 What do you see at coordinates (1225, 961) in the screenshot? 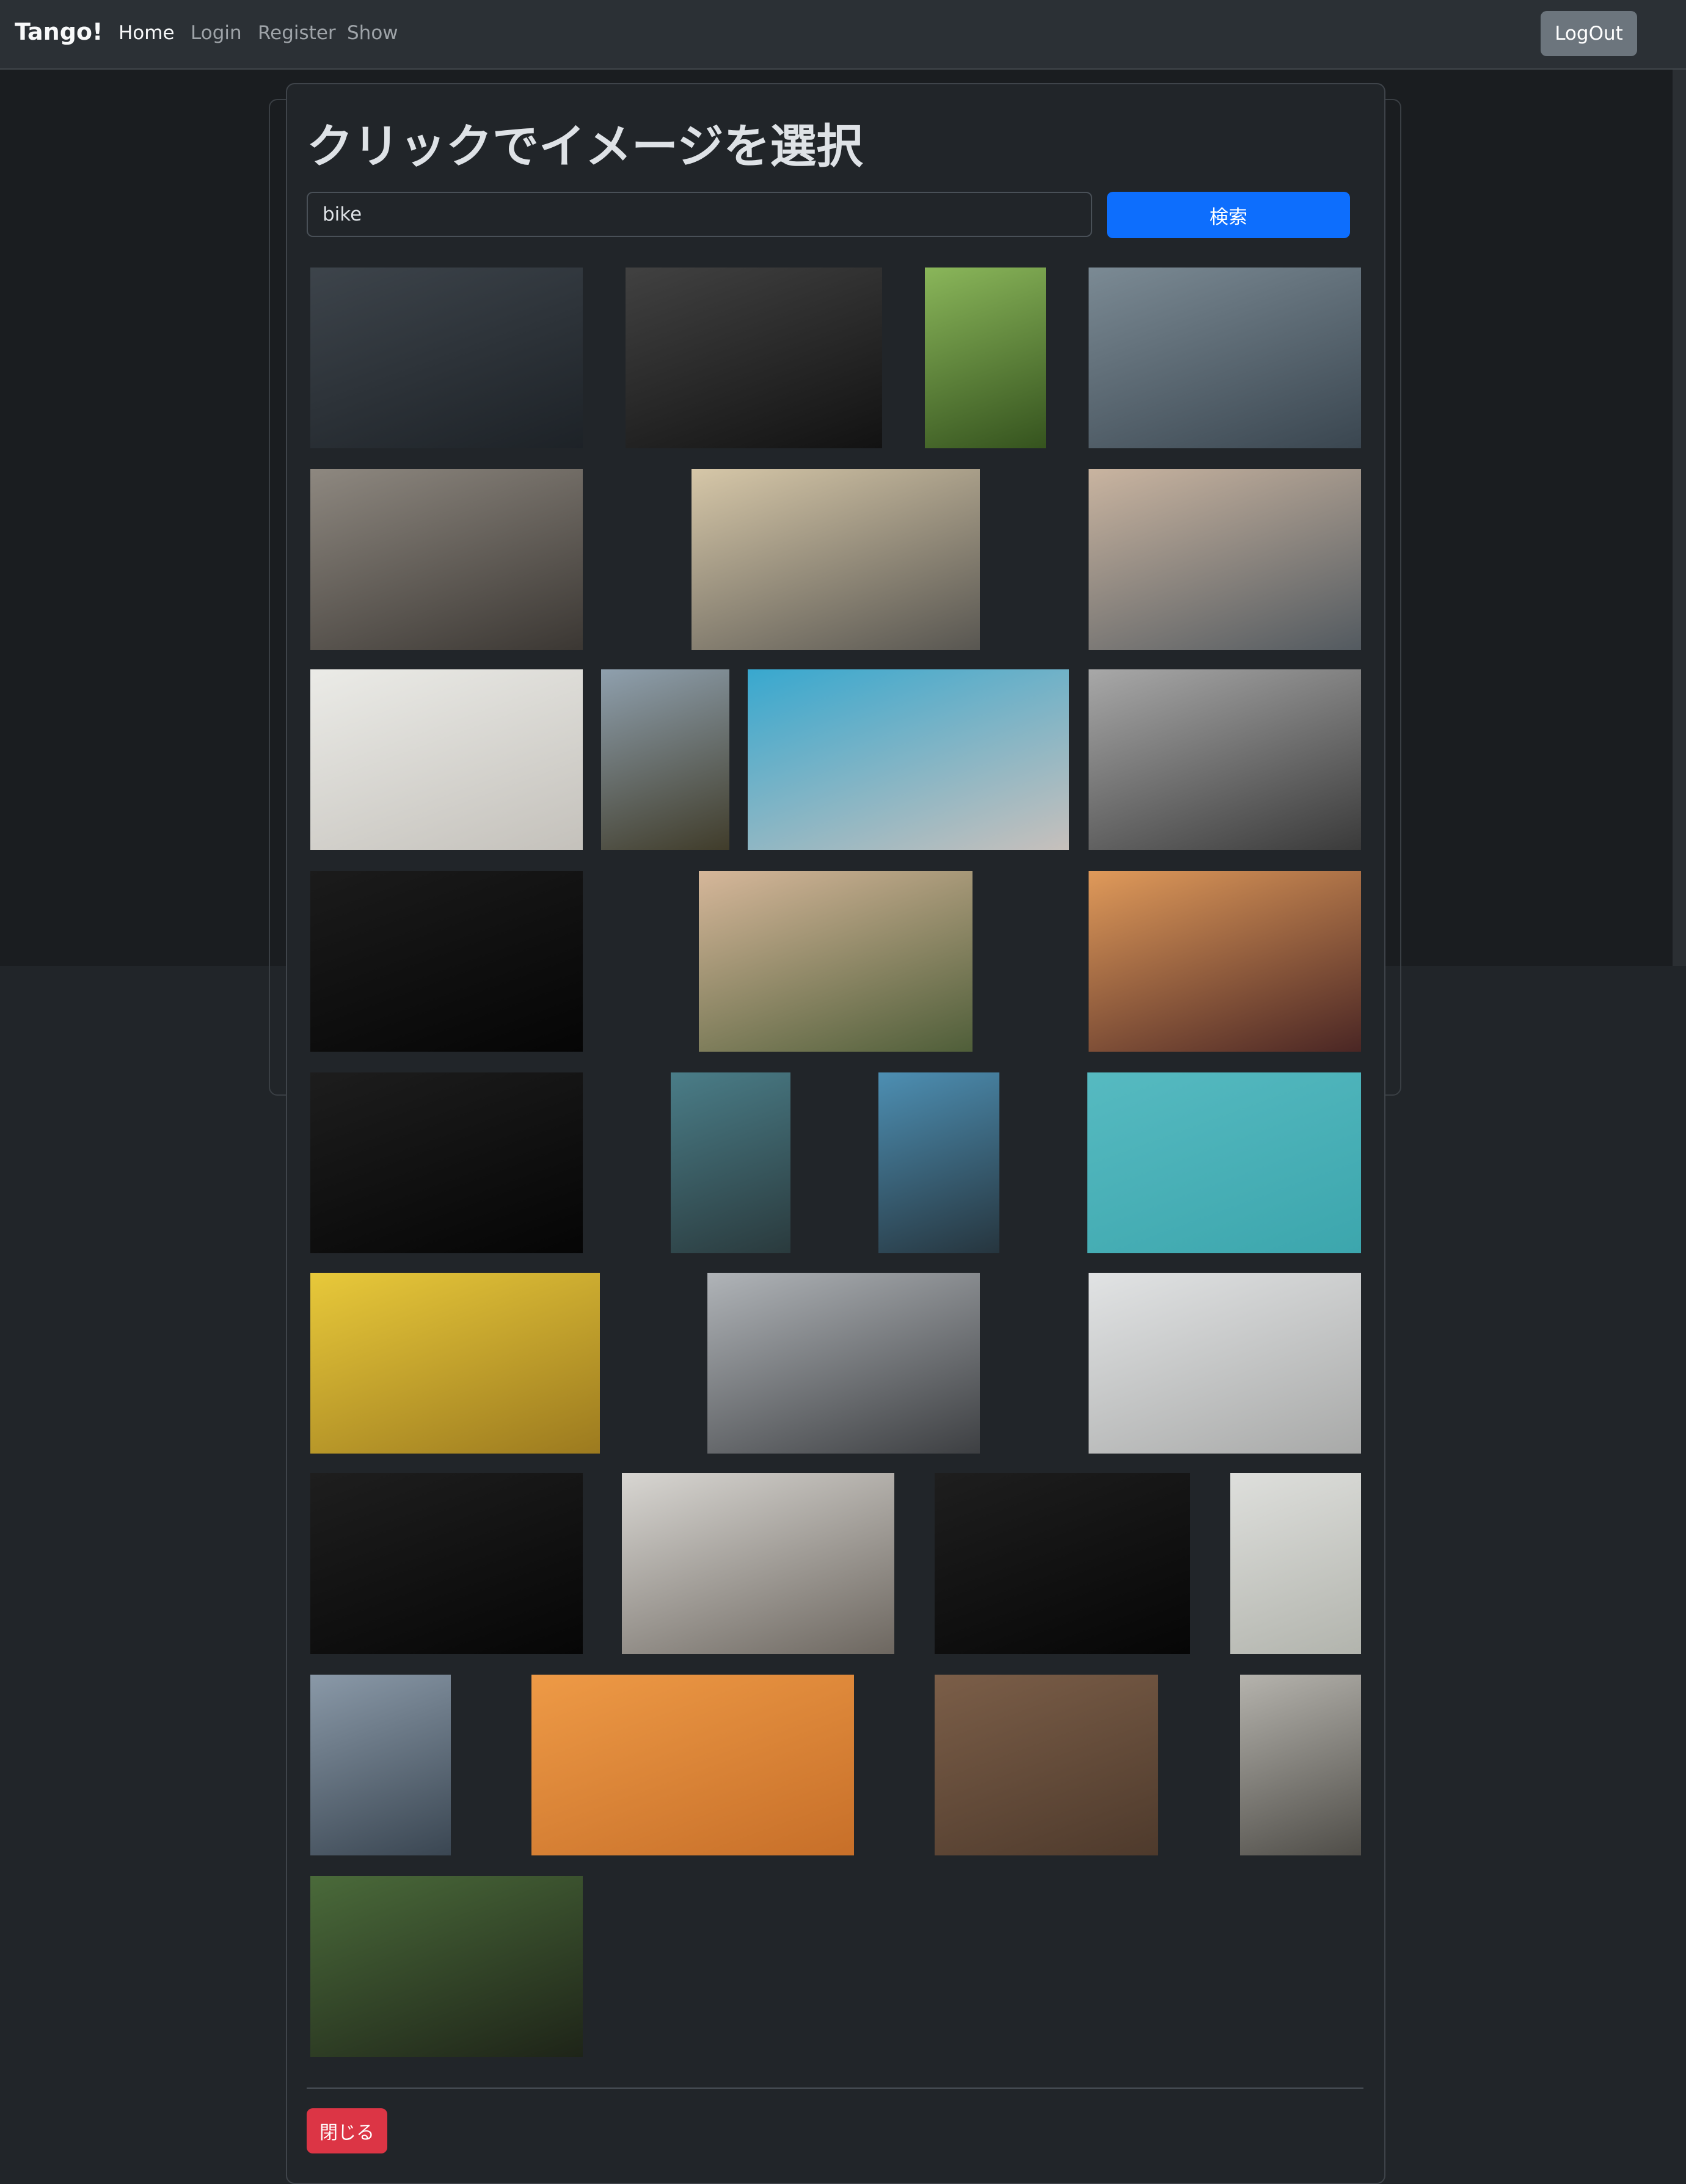
I see `bike-photo-sunset-handlebar-red` at bounding box center [1225, 961].